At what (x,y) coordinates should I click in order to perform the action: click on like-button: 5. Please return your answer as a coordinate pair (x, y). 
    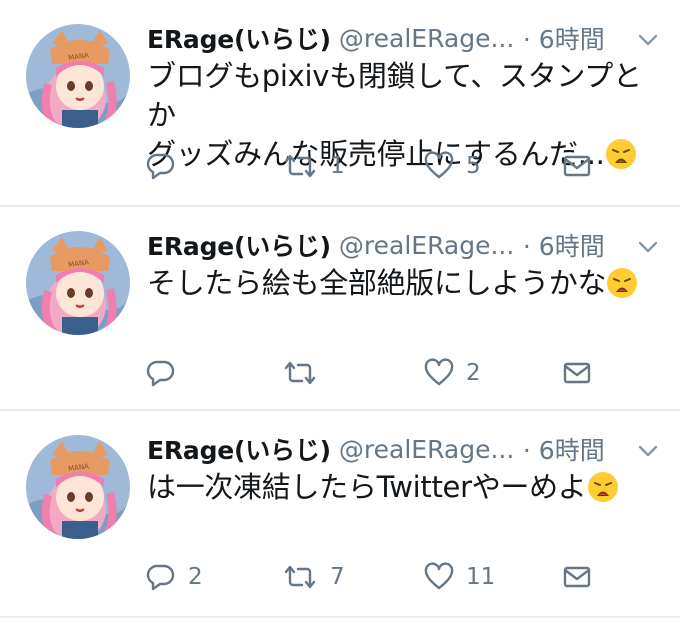
    Looking at the image, I should click on (452, 166).